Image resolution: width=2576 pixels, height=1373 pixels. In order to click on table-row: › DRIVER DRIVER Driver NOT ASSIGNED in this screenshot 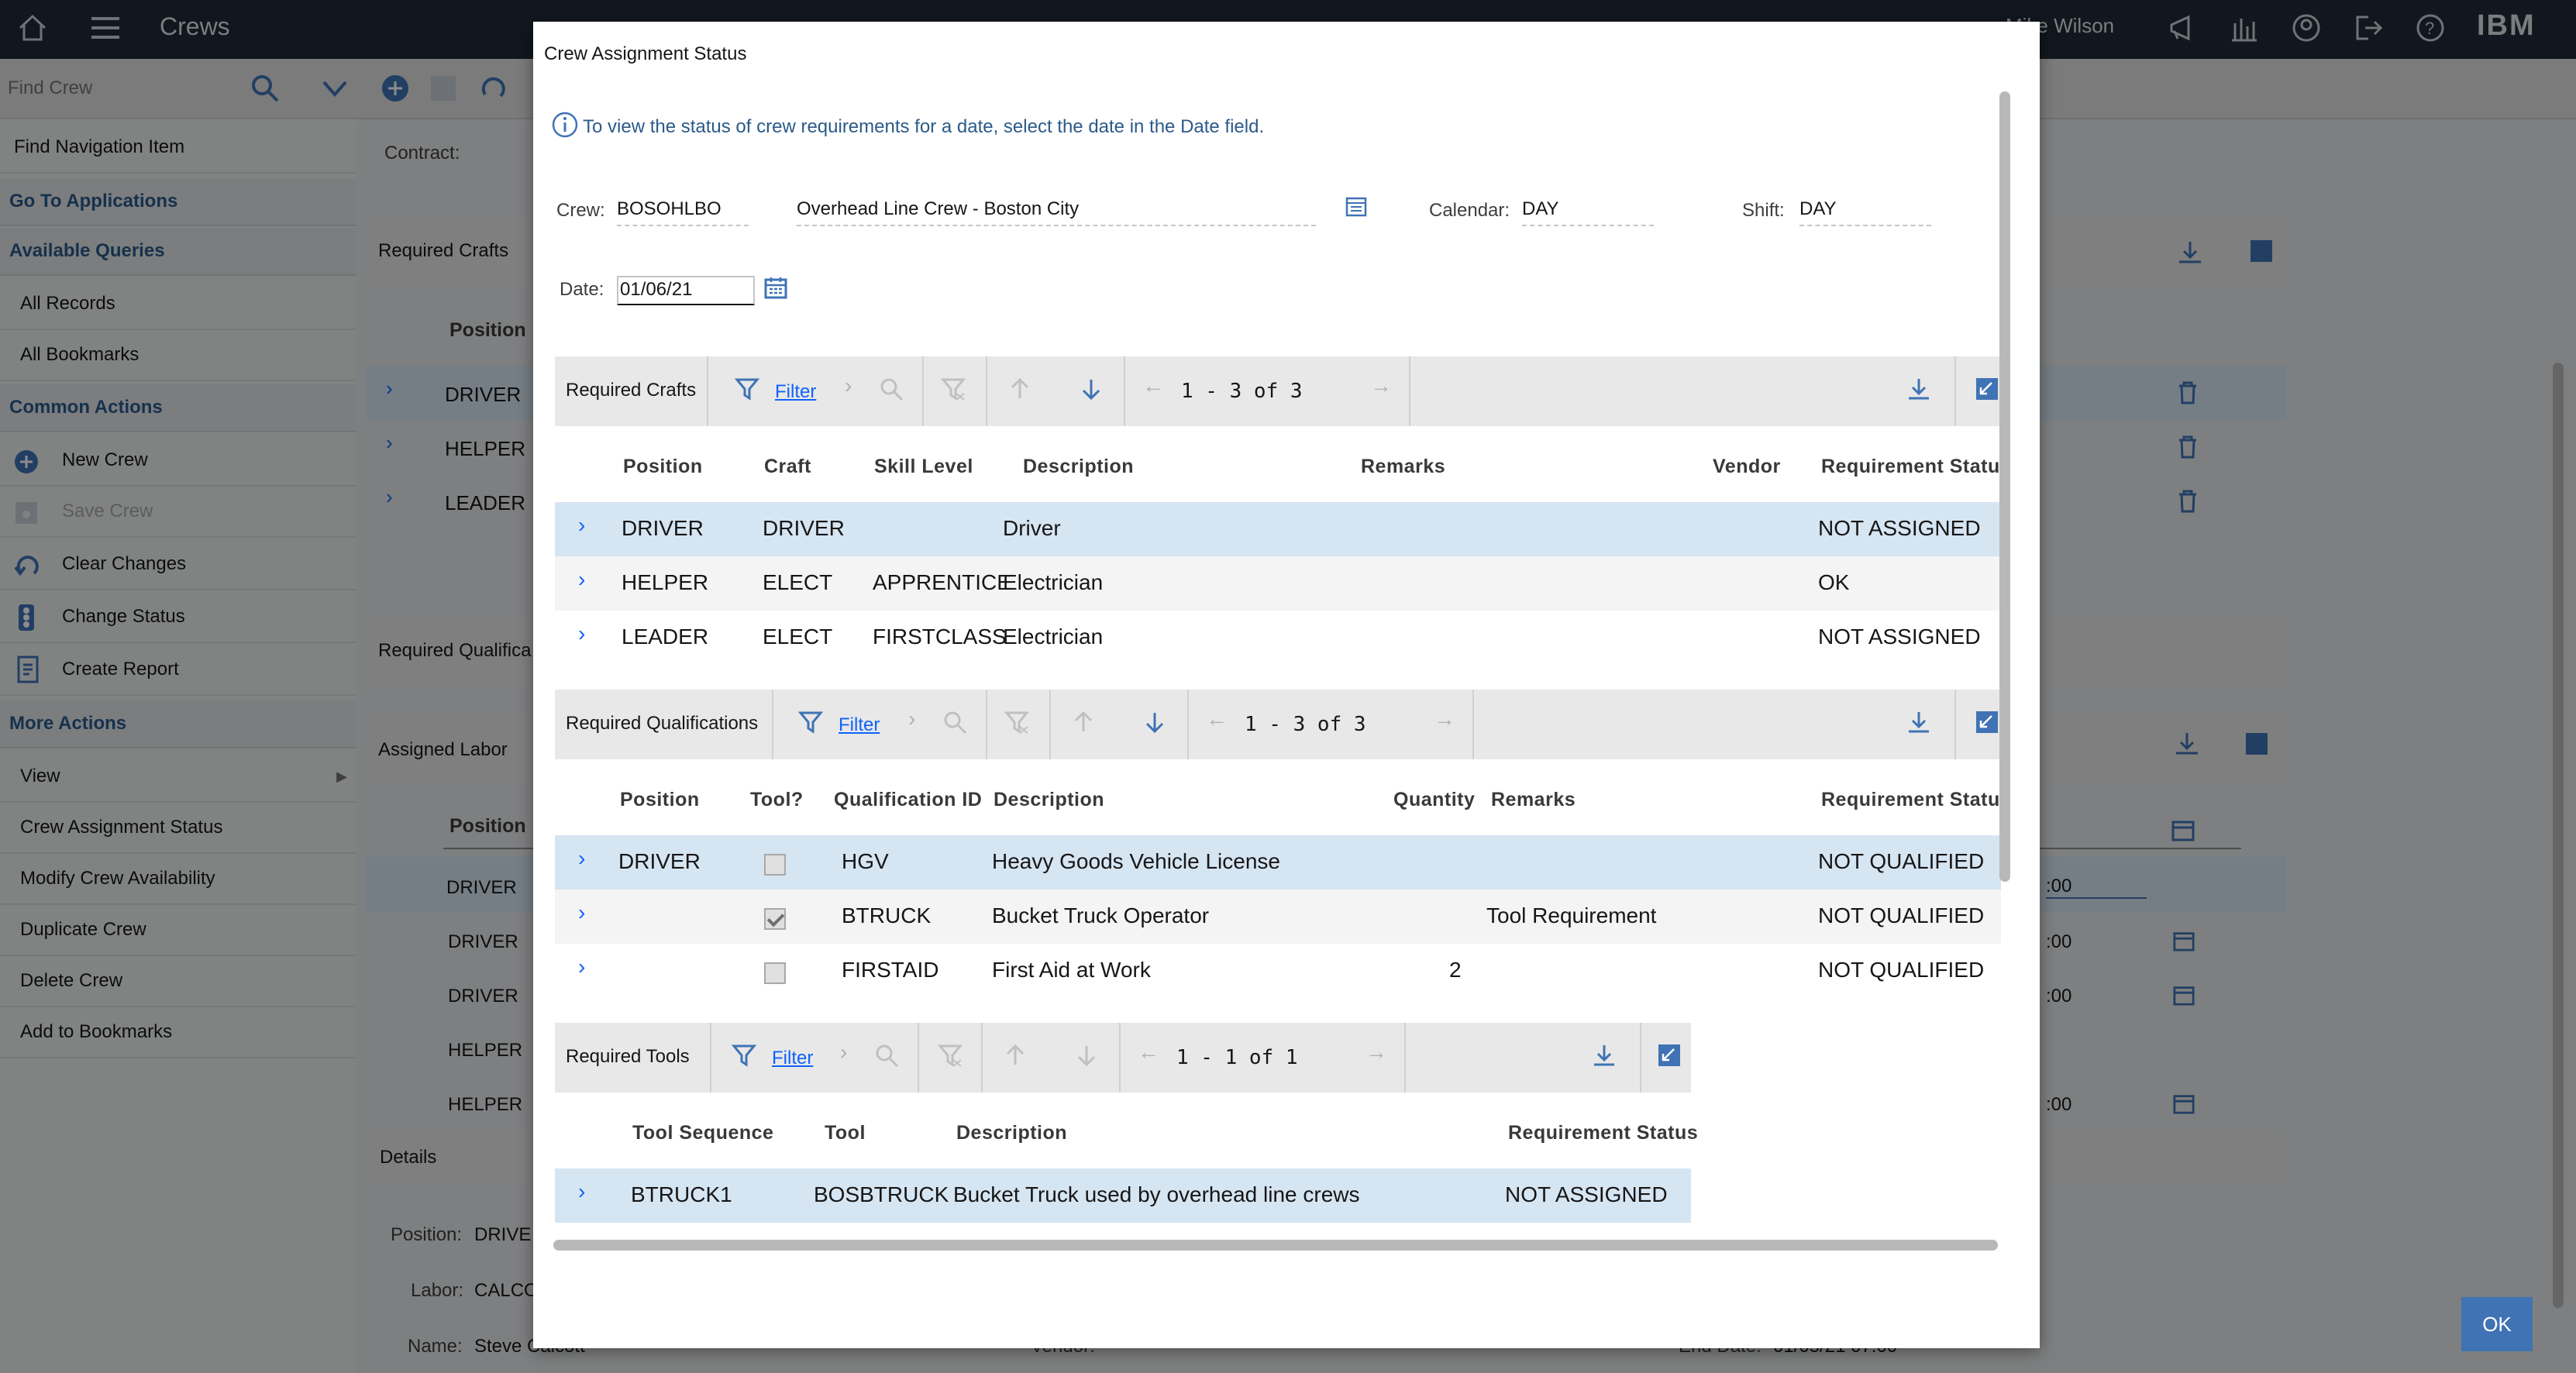, I will do `click(1278, 529)`.